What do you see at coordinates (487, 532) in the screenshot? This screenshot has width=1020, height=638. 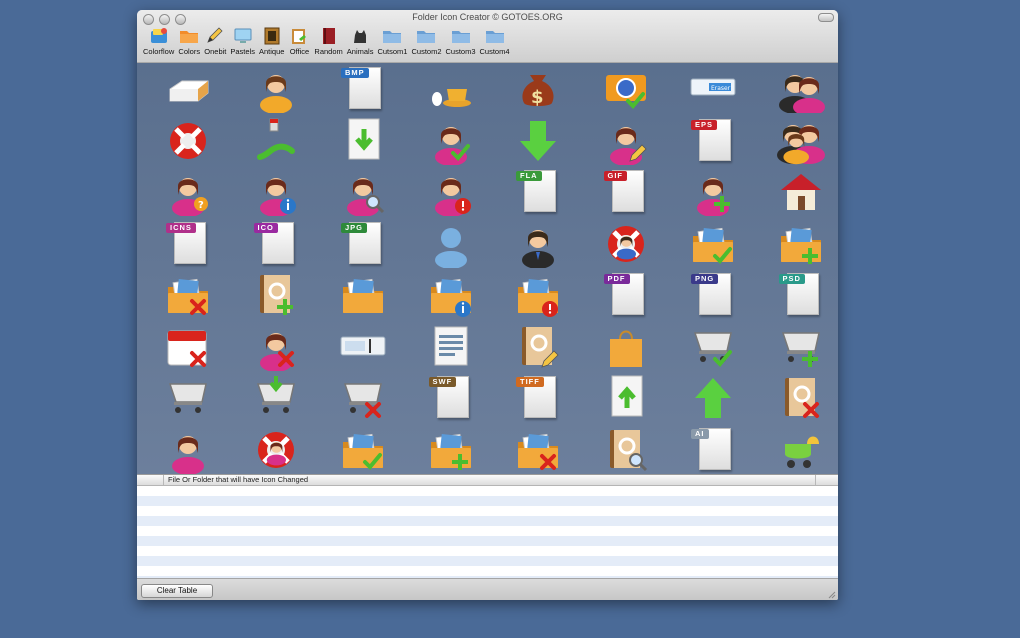 I see `file-table` at bounding box center [487, 532].